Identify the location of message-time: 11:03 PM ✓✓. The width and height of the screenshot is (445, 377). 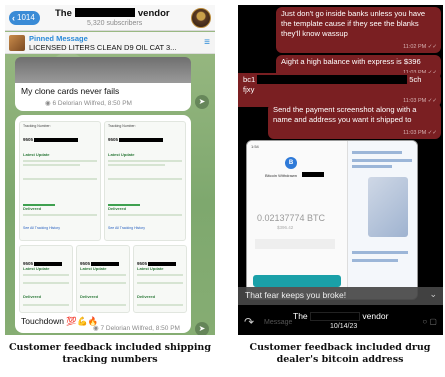
(420, 133).